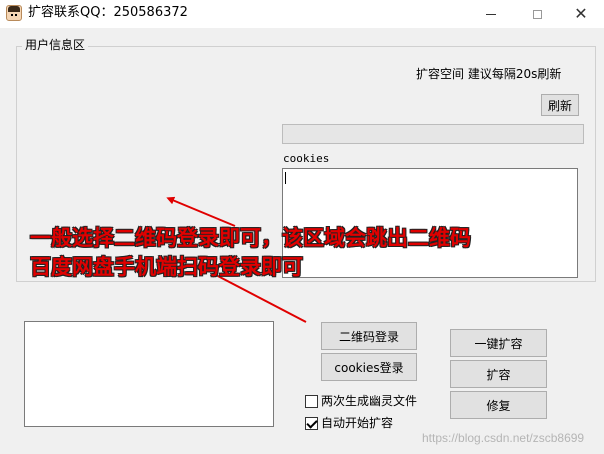 This screenshot has width=604, height=454. I want to click on title-bar: 扩容联系QQ：250586372 ✕, so click(302, 14).